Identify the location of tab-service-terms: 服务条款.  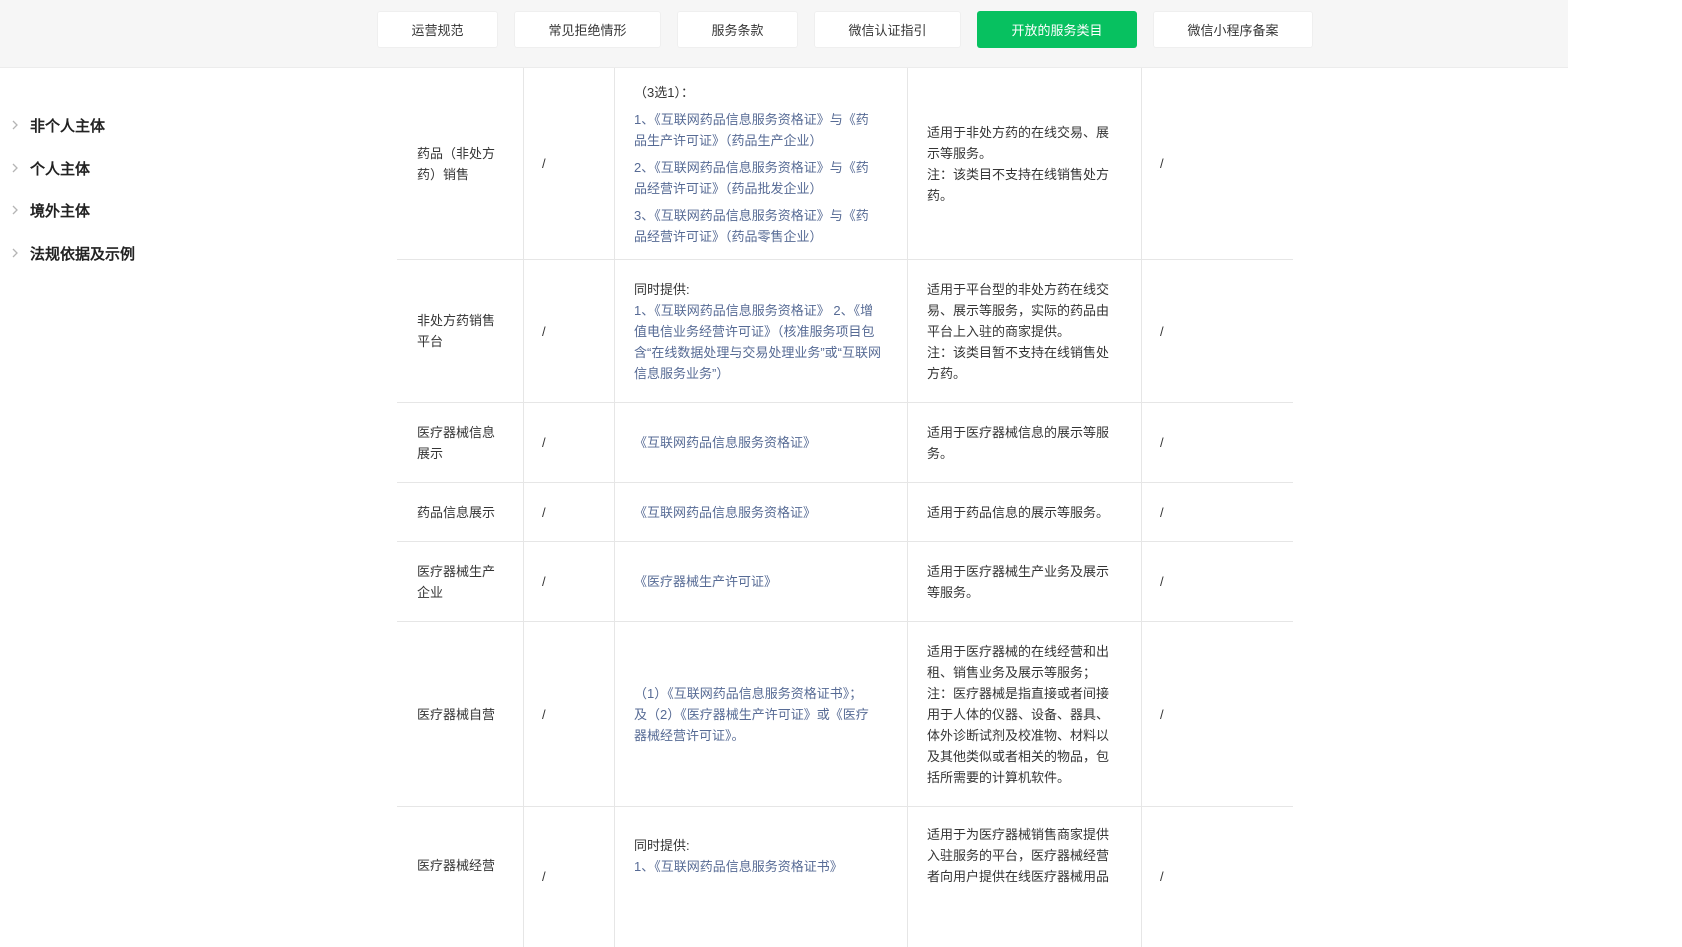
(737, 29).